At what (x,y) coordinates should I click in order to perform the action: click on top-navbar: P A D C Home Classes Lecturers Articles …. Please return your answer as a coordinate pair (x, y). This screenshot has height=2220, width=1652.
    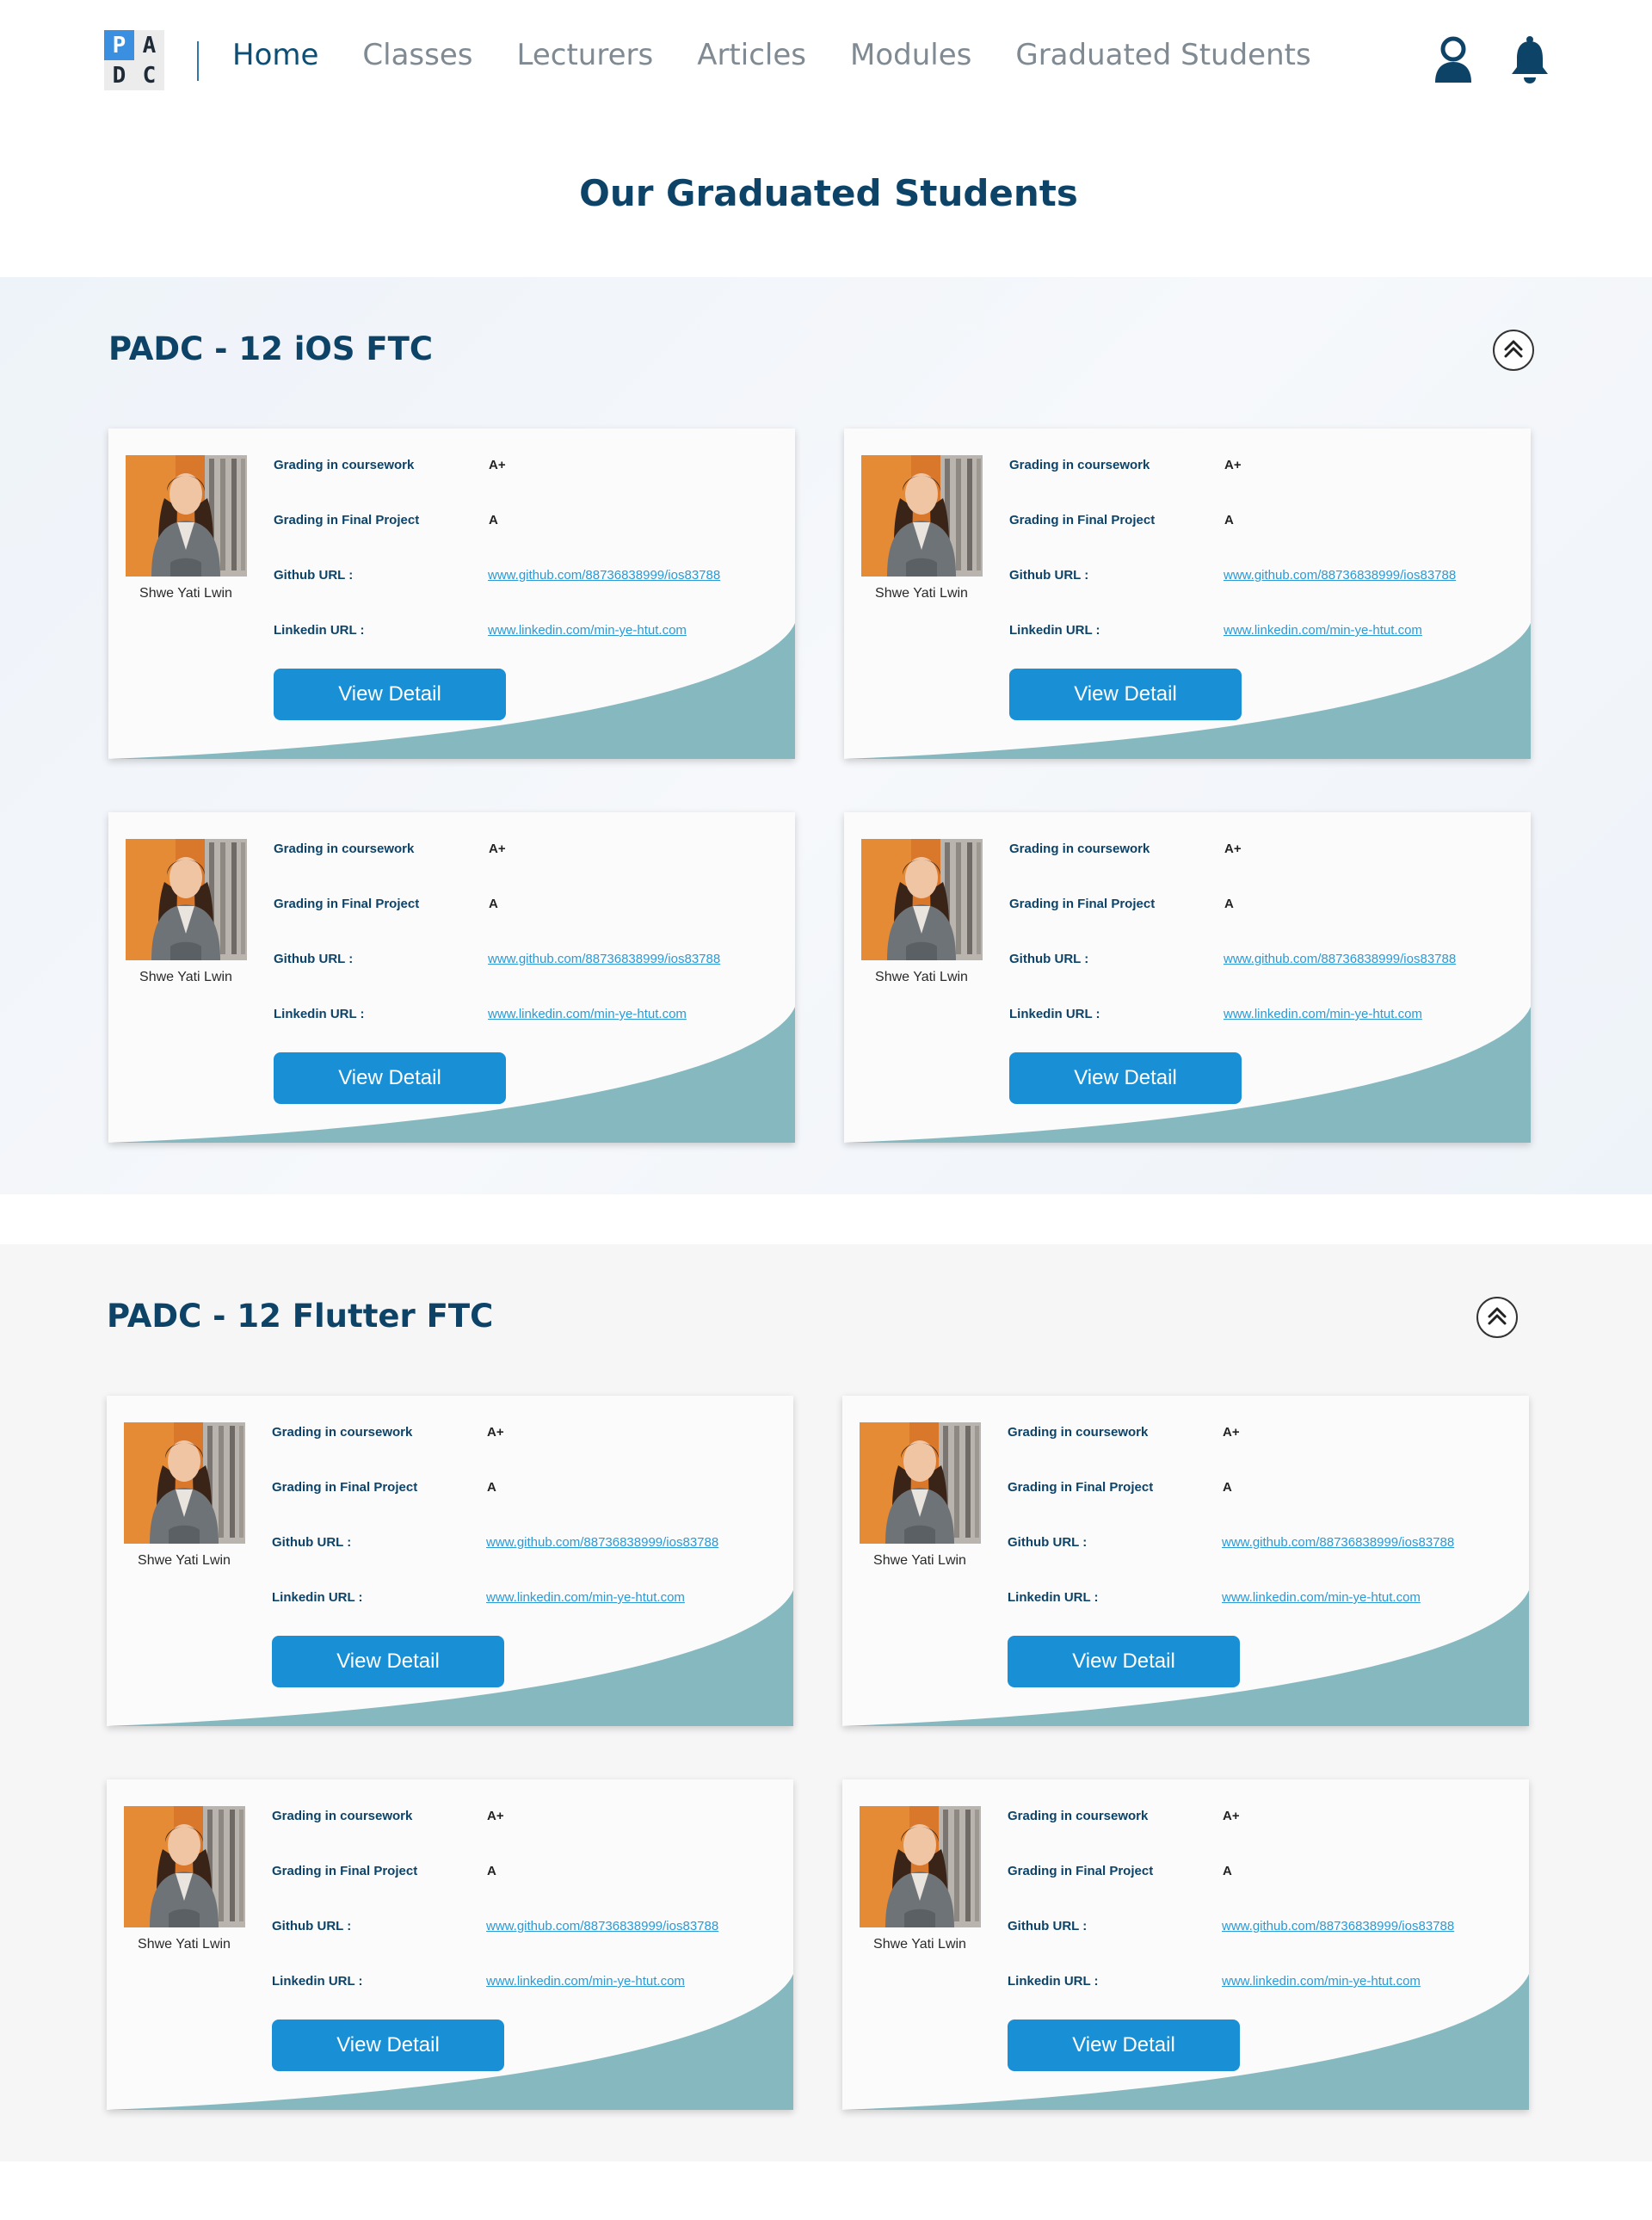
    Looking at the image, I should click on (826, 60).